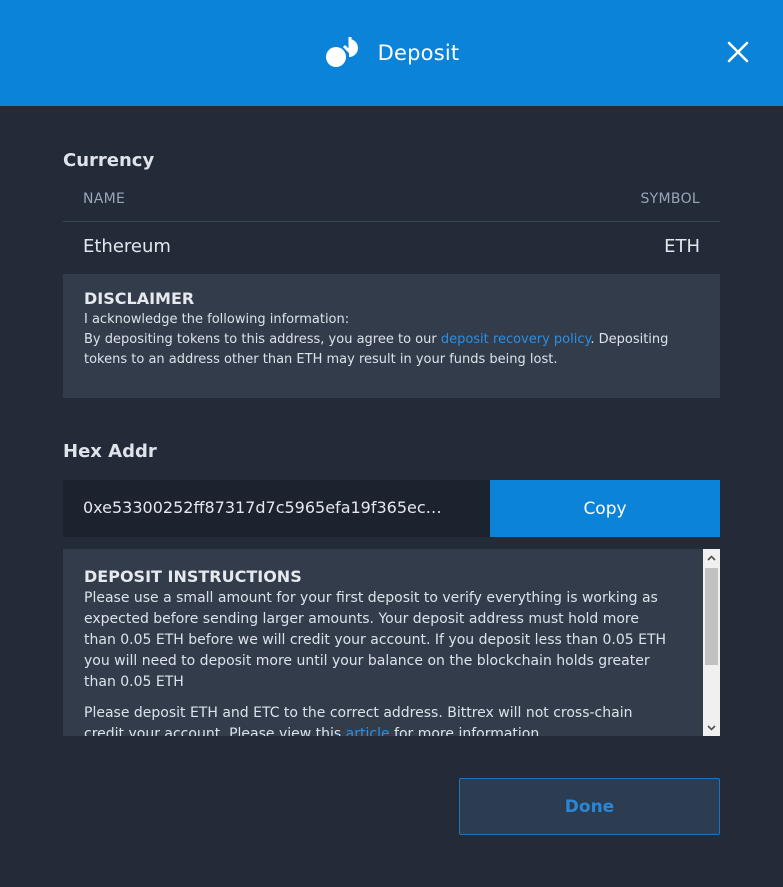  Describe the element at coordinates (139, 298) in the screenshot. I see `disclaimer-title: DISCLAIMER` at that location.